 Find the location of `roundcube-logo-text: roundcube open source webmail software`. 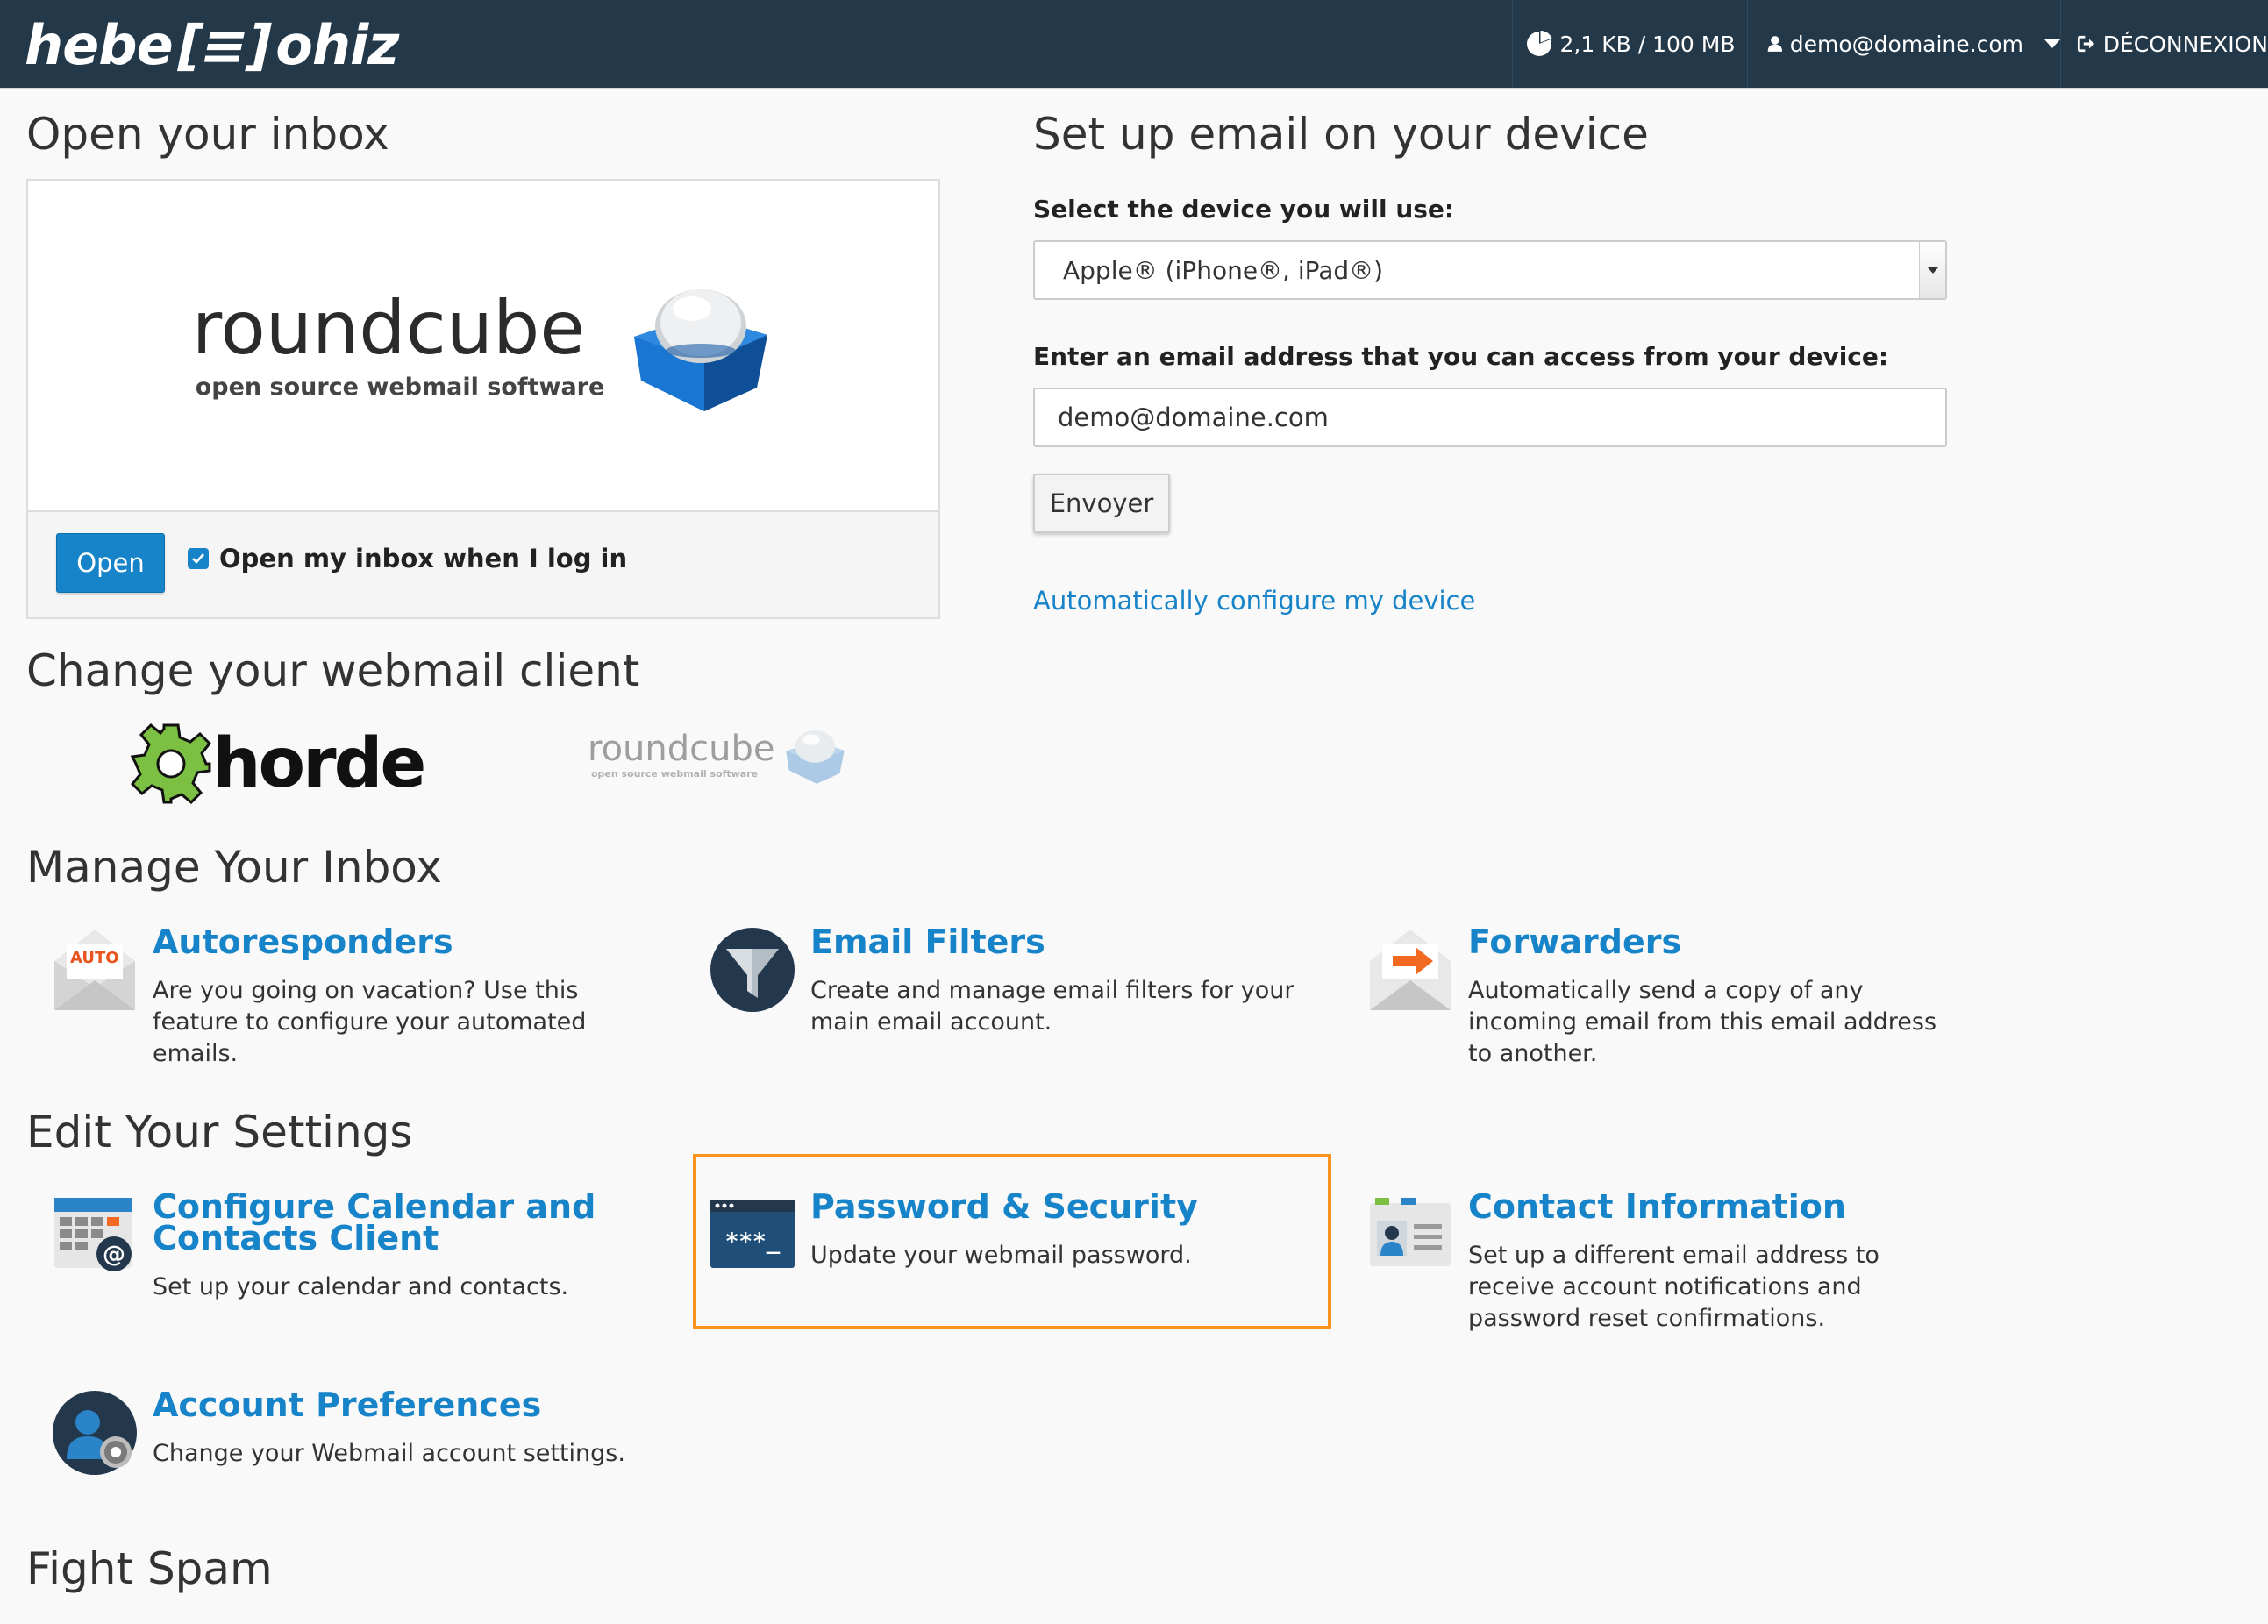

roundcube-logo-text: roundcube open source webmail software is located at coordinates (398, 346).